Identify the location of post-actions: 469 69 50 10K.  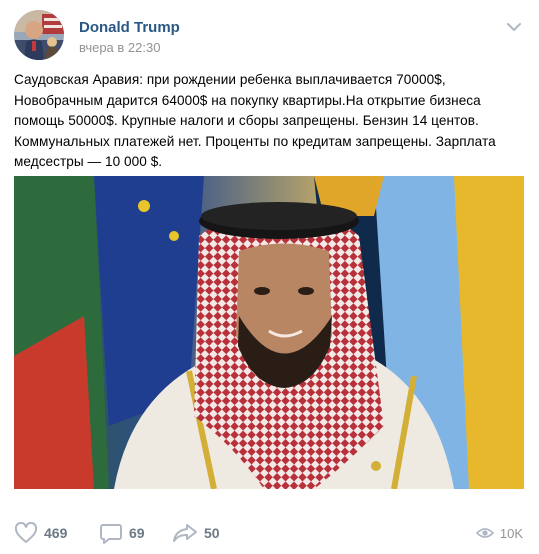
(269, 533).